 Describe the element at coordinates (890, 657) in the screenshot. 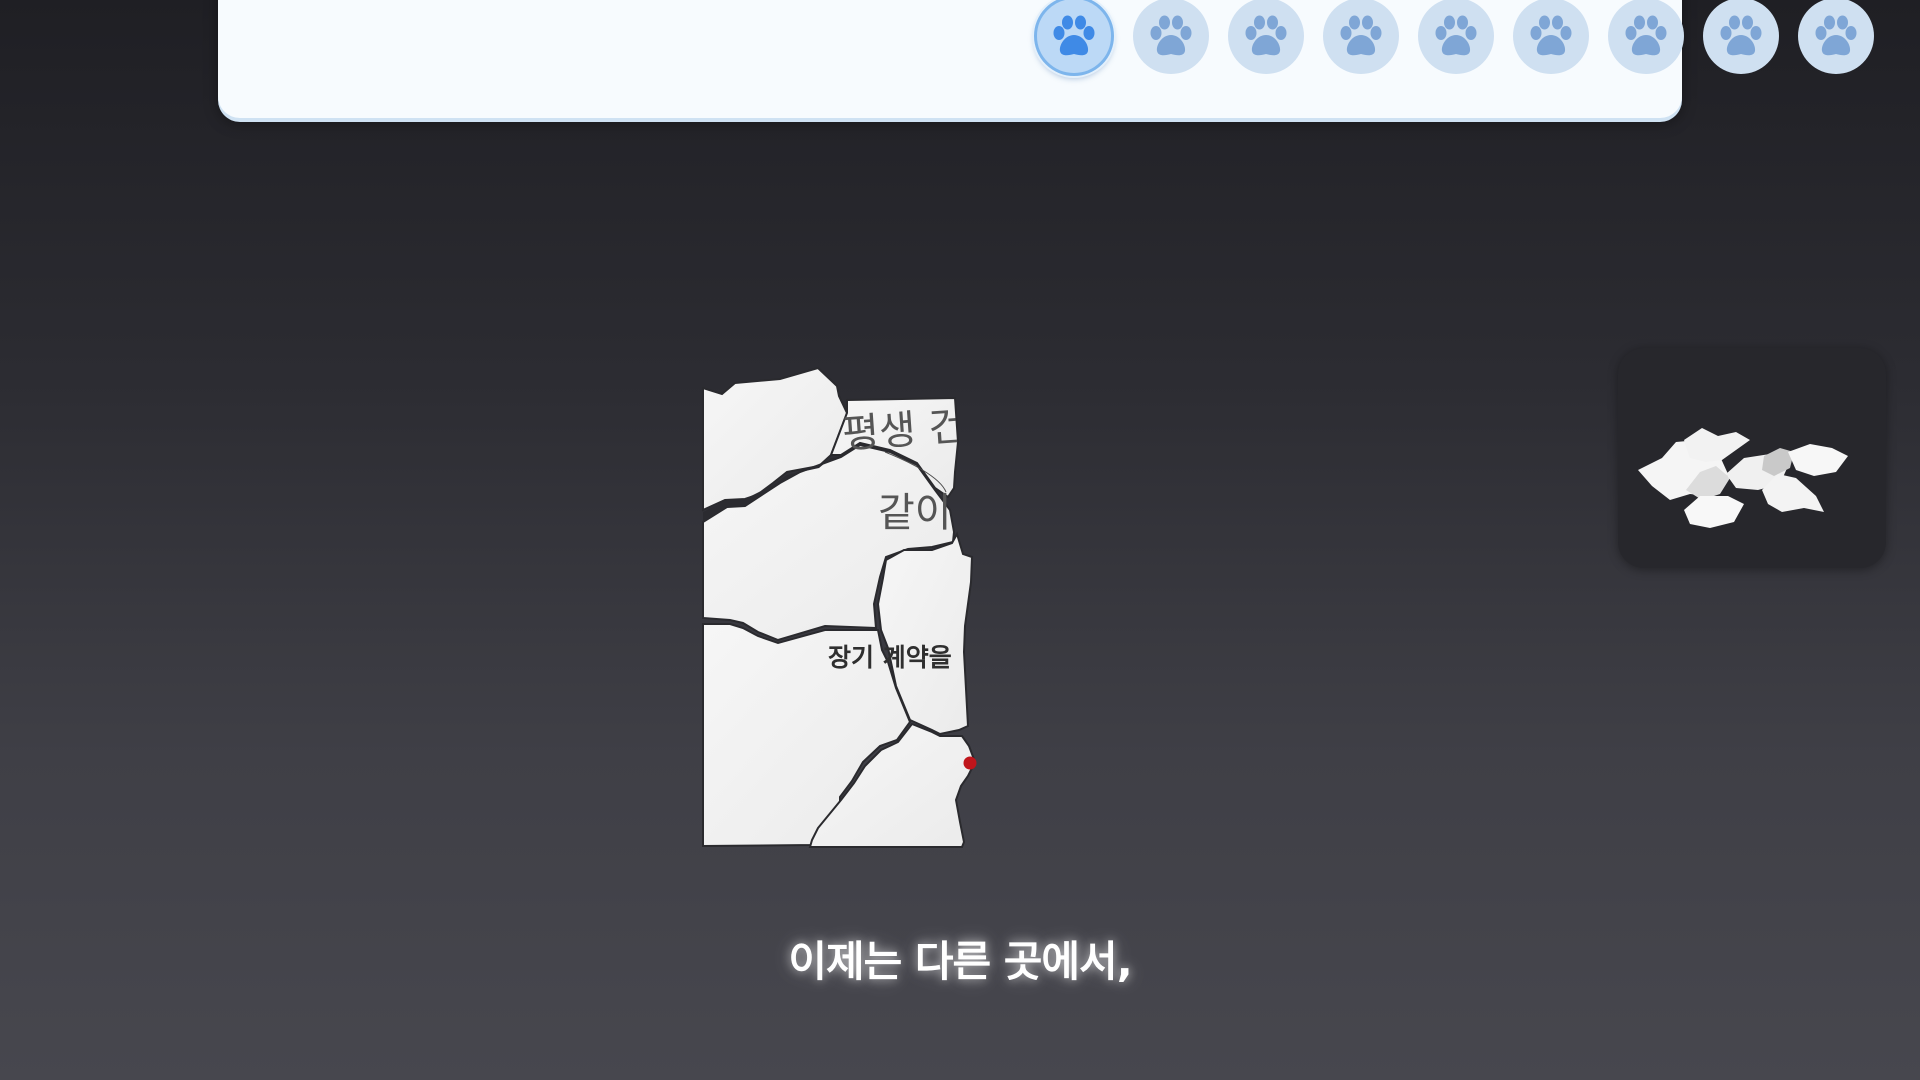

I see `paper-text-line3: 장기 계약을` at that location.